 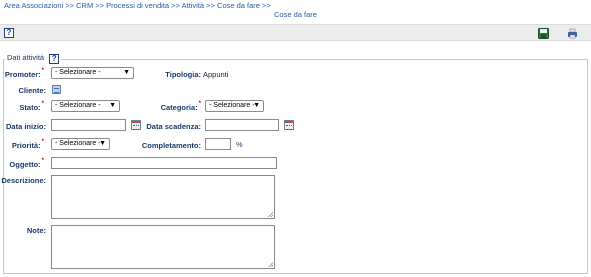 I want to click on tipologia-value: Appunti, so click(x=216, y=74).